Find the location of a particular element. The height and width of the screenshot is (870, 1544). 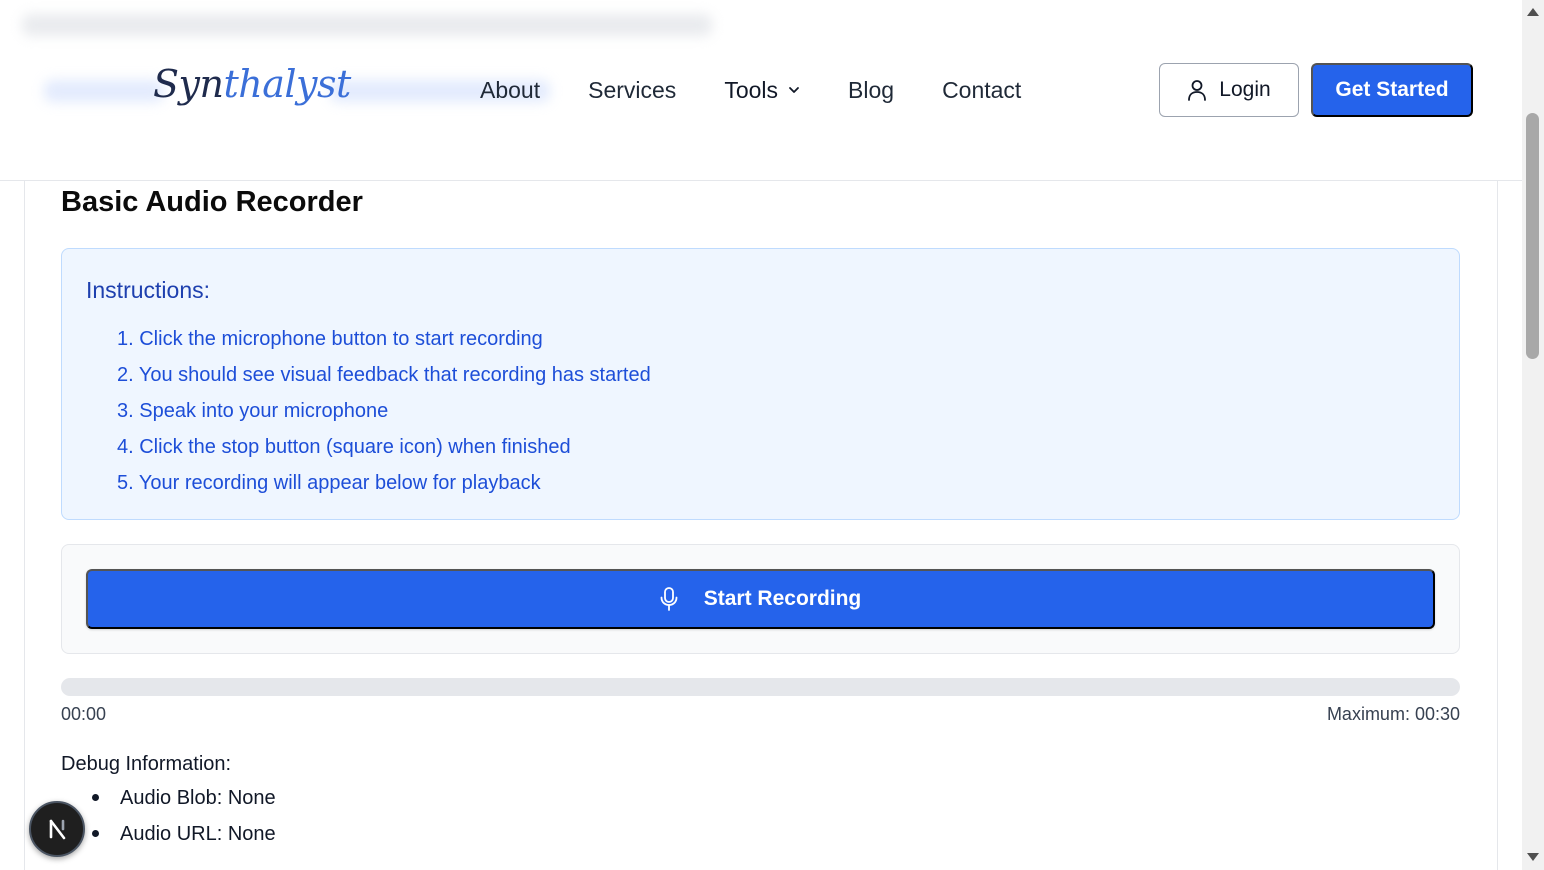

recorder-panel: Start Recording is located at coordinates (760, 599).